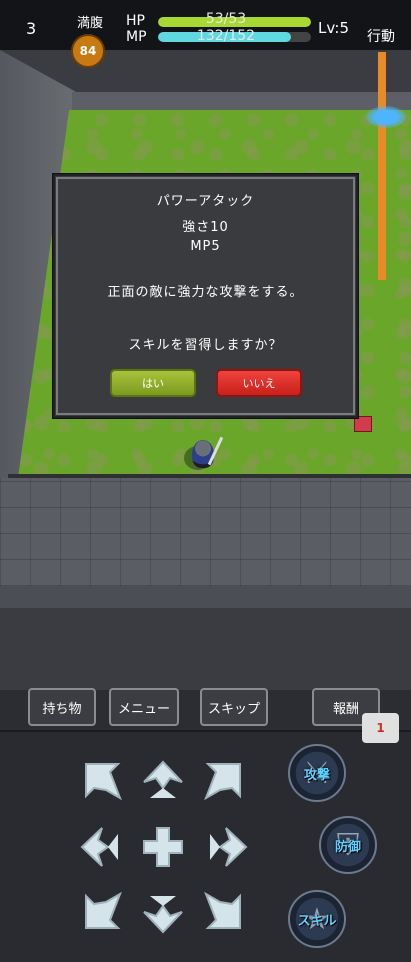 The width and height of the screenshot is (411, 962). Describe the element at coordinates (205, 597) in the screenshot. I see `dungeon-wall-front` at that location.